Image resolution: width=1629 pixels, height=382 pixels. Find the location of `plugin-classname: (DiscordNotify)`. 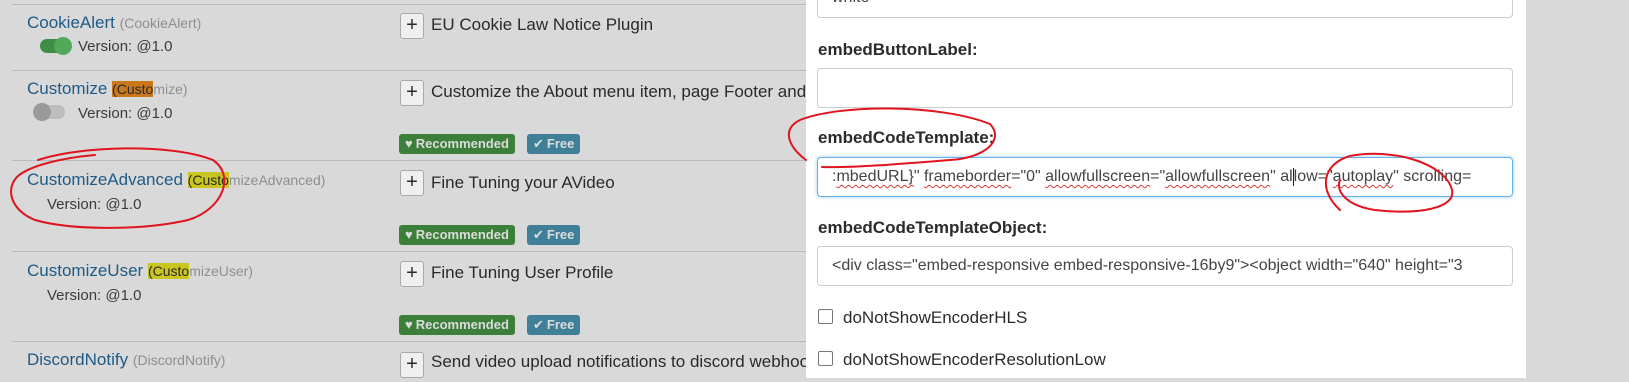

plugin-classname: (DiscordNotify) is located at coordinates (179, 360).